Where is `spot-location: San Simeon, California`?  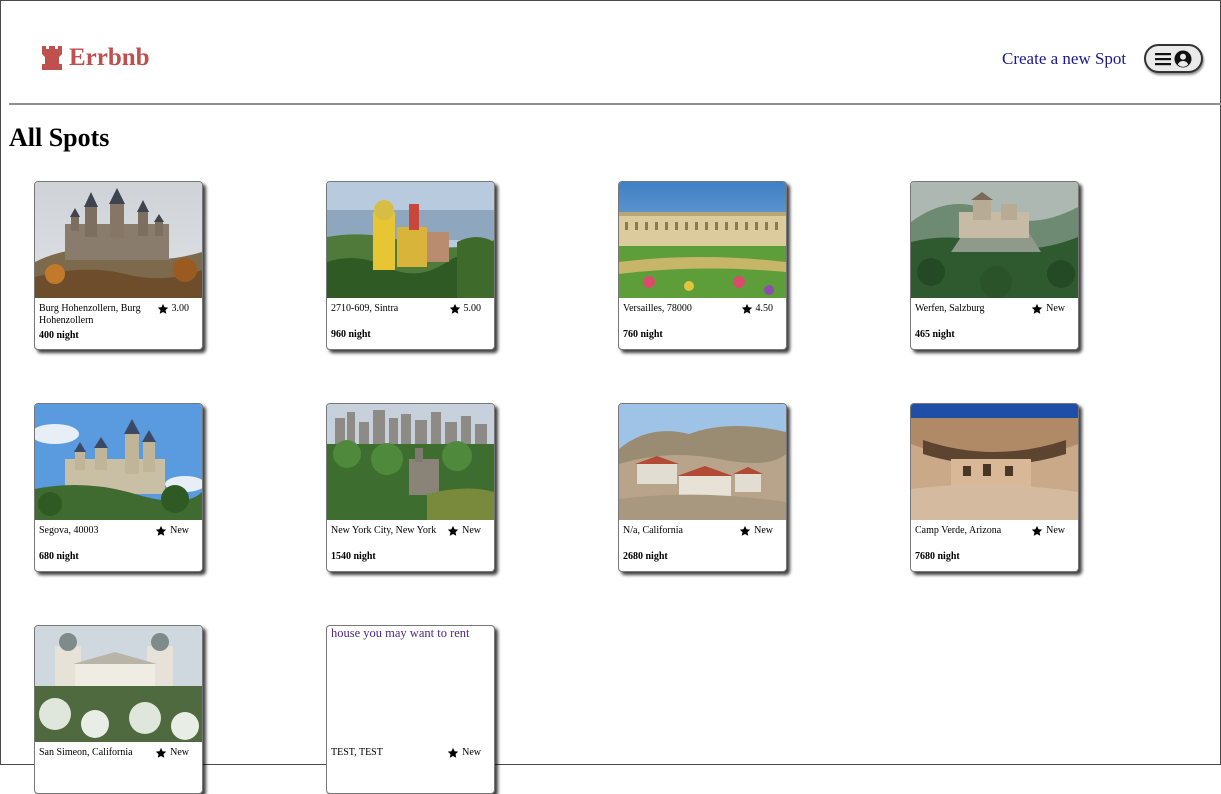
spot-location: San Simeon, California is located at coordinates (86, 752).